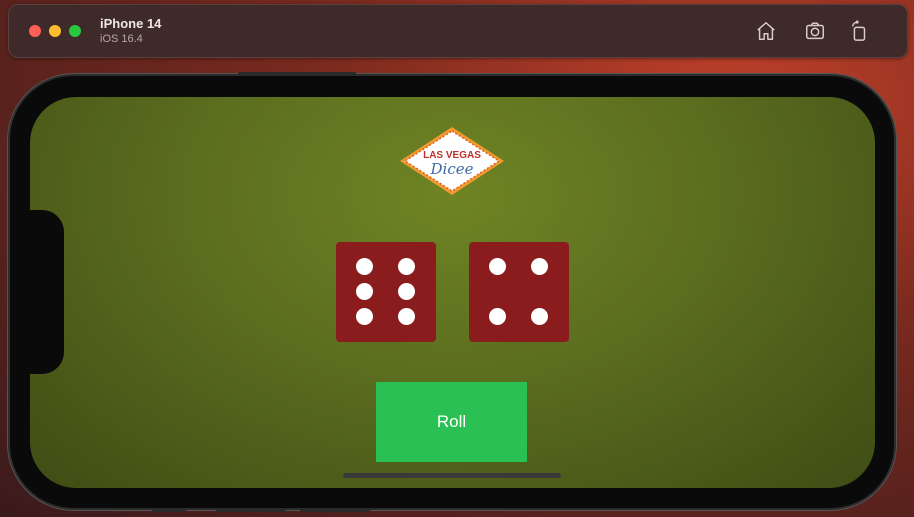 This screenshot has width=914, height=517. I want to click on screenshot-button, so click(815, 31).